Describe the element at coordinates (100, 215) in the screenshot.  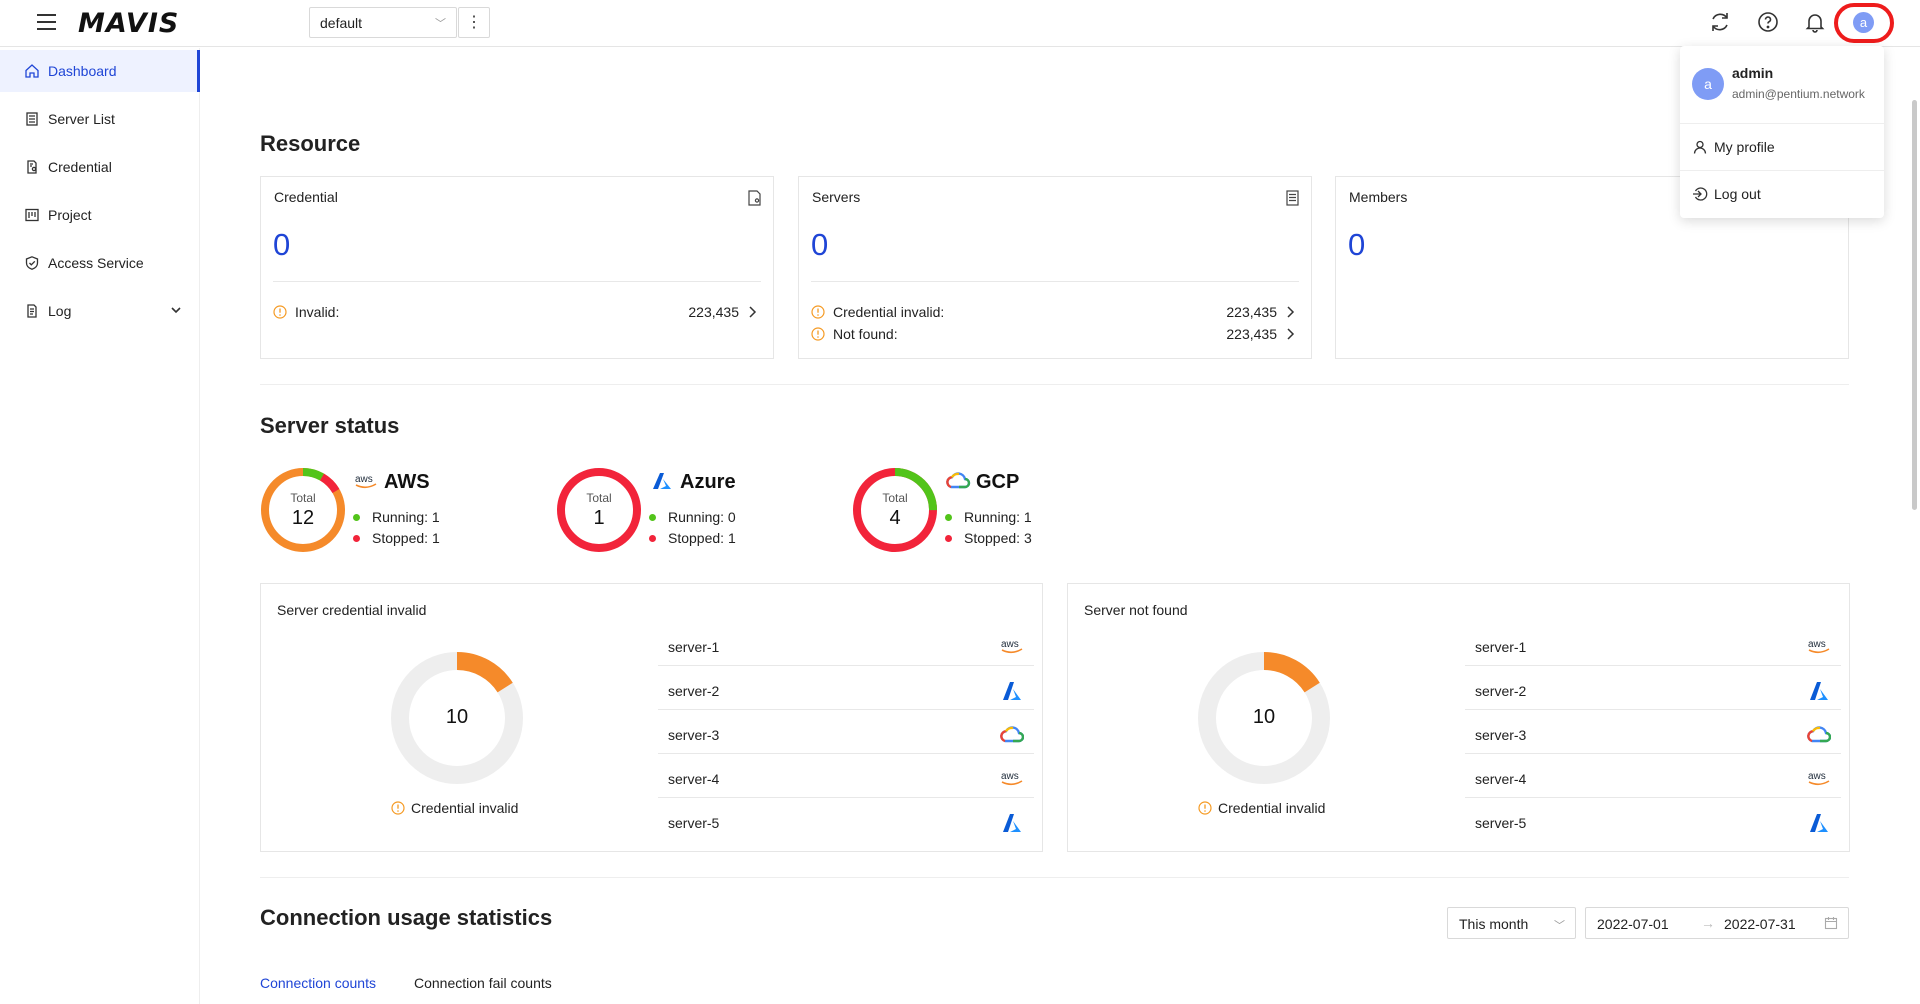
I see `sidebar-item-project: Project` at that location.